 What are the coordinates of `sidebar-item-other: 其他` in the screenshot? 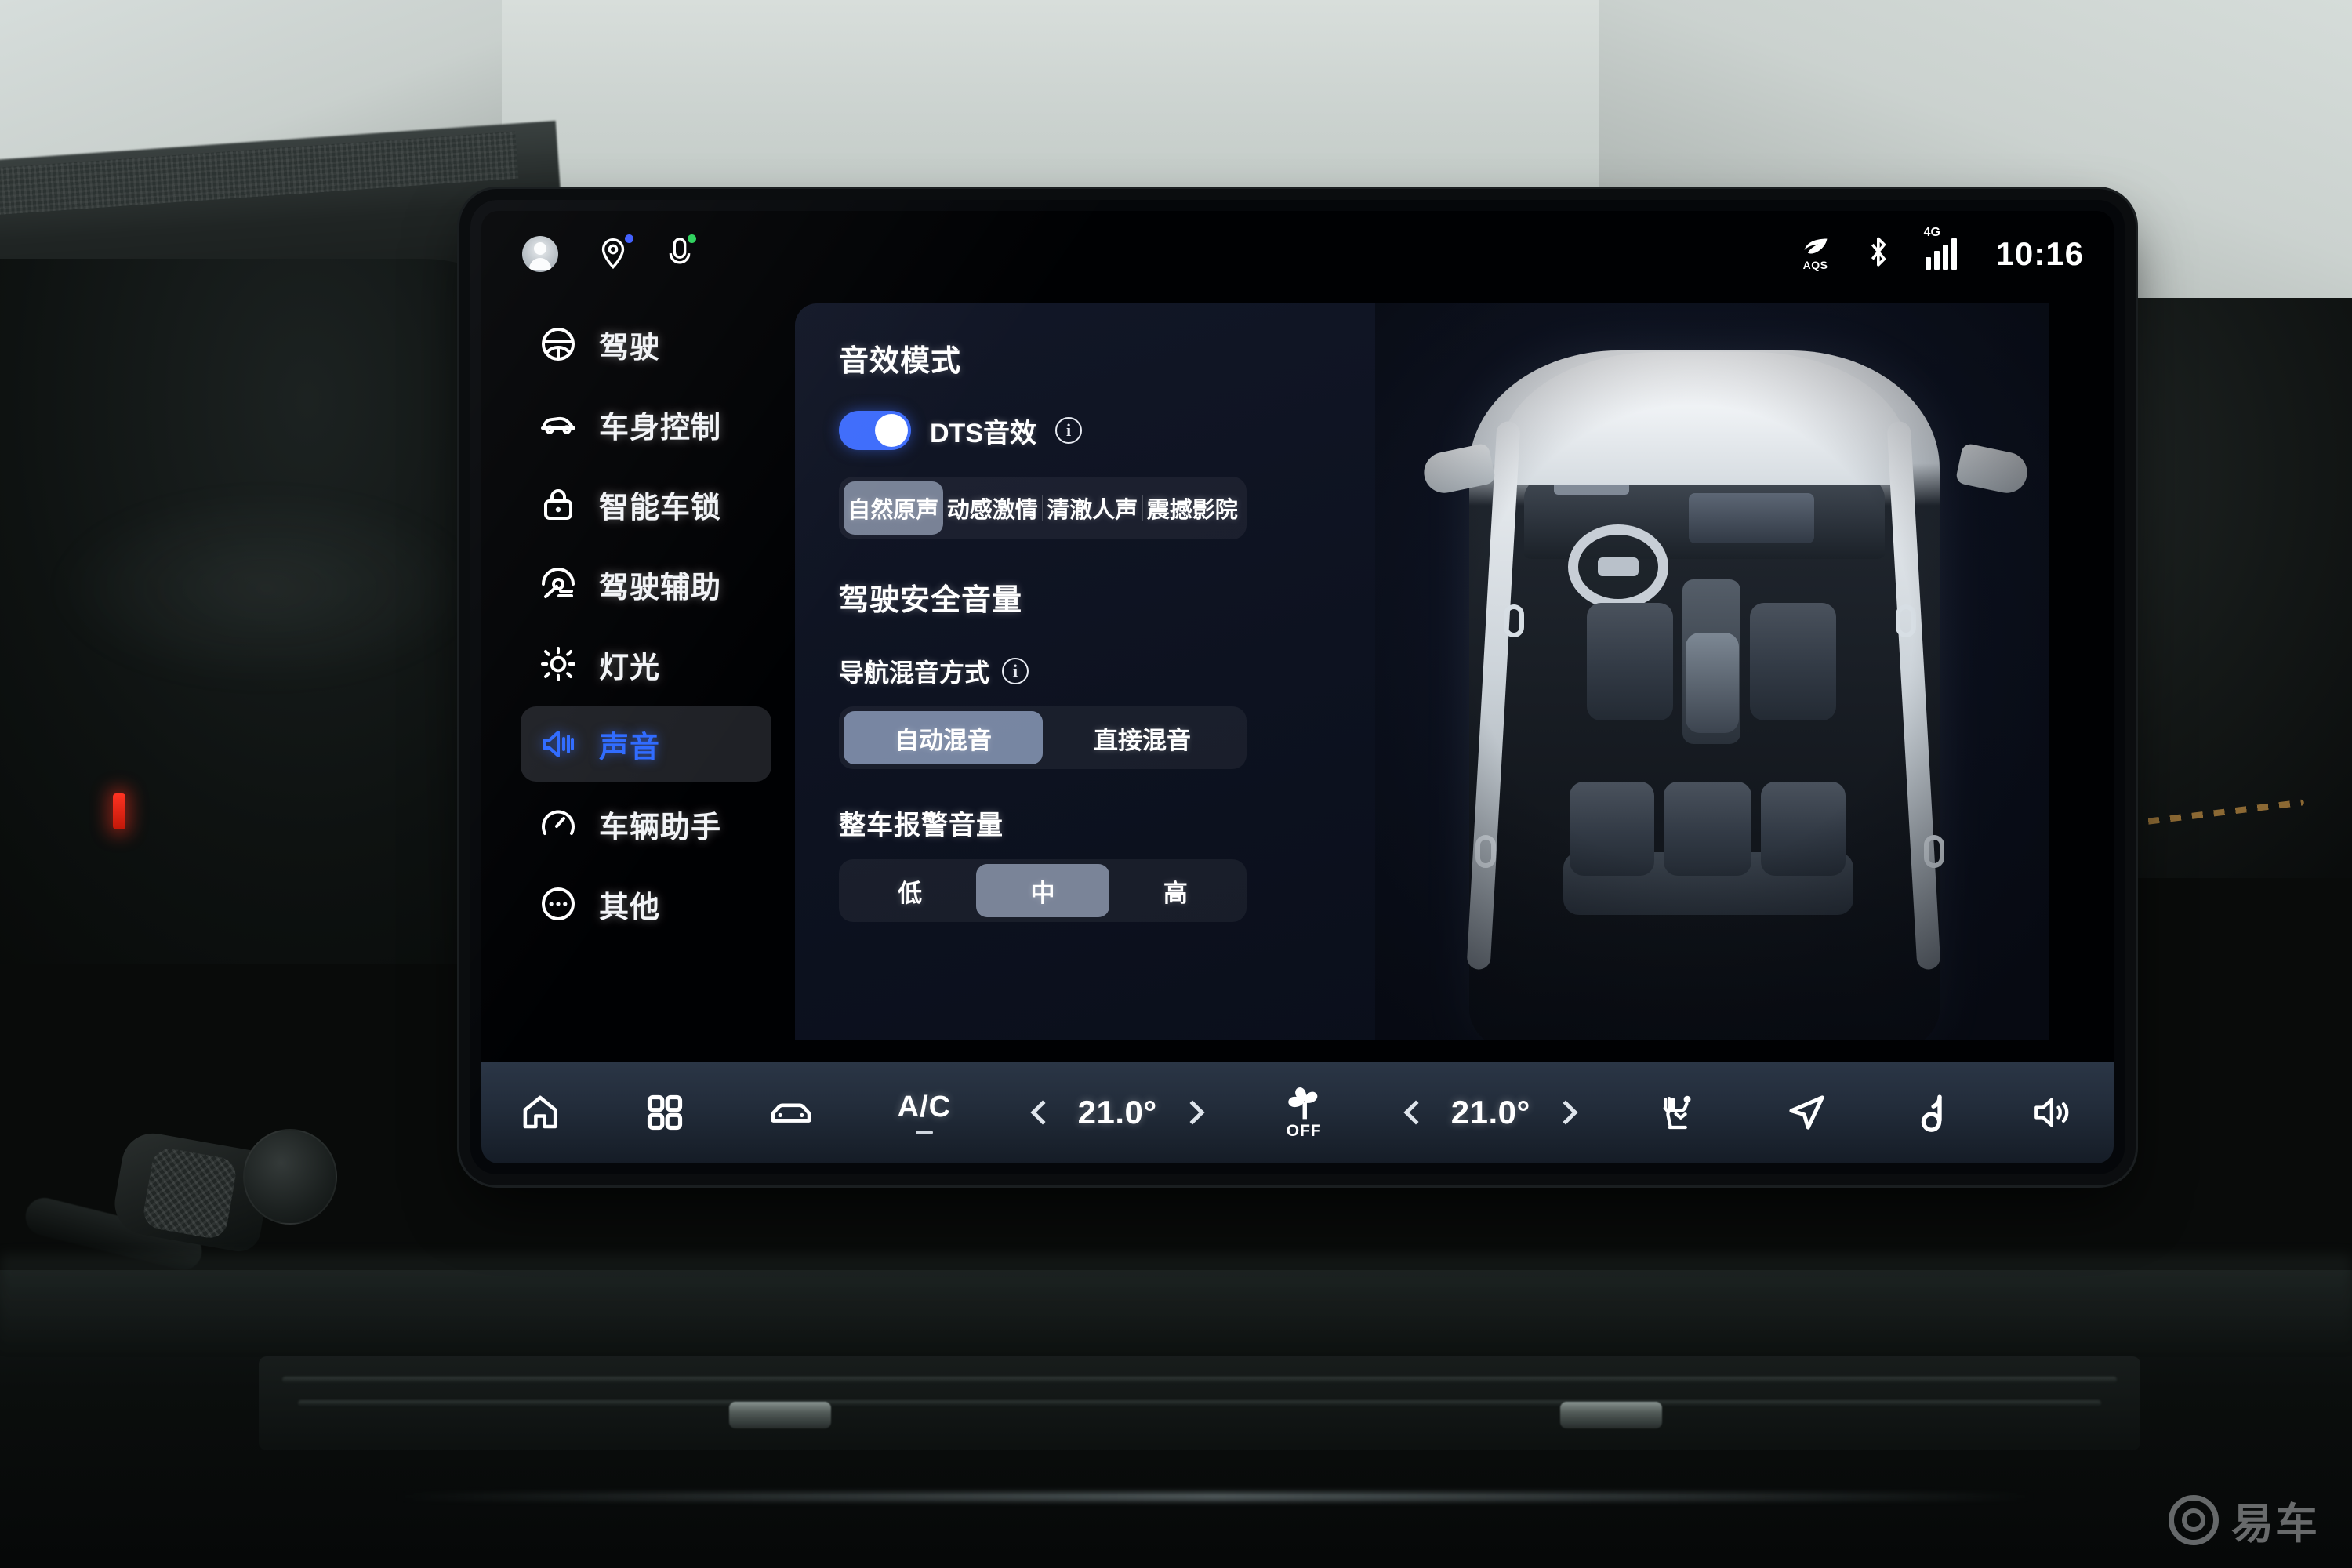 It's located at (646, 904).